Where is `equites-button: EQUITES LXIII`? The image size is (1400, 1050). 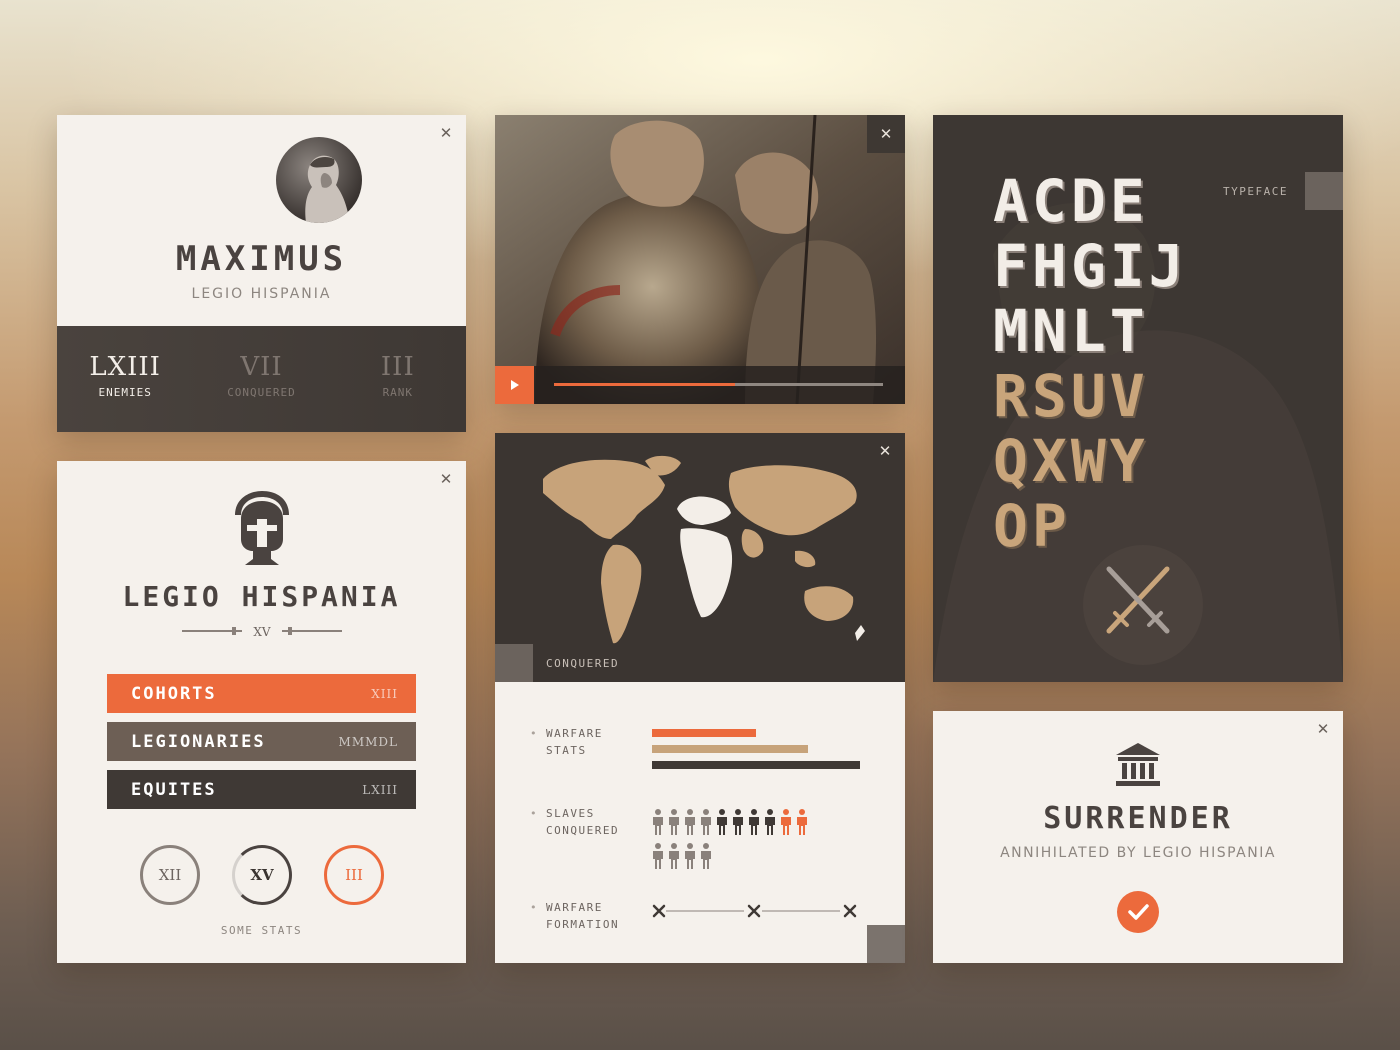
equites-button: EQUITES LXIII is located at coordinates (261, 789).